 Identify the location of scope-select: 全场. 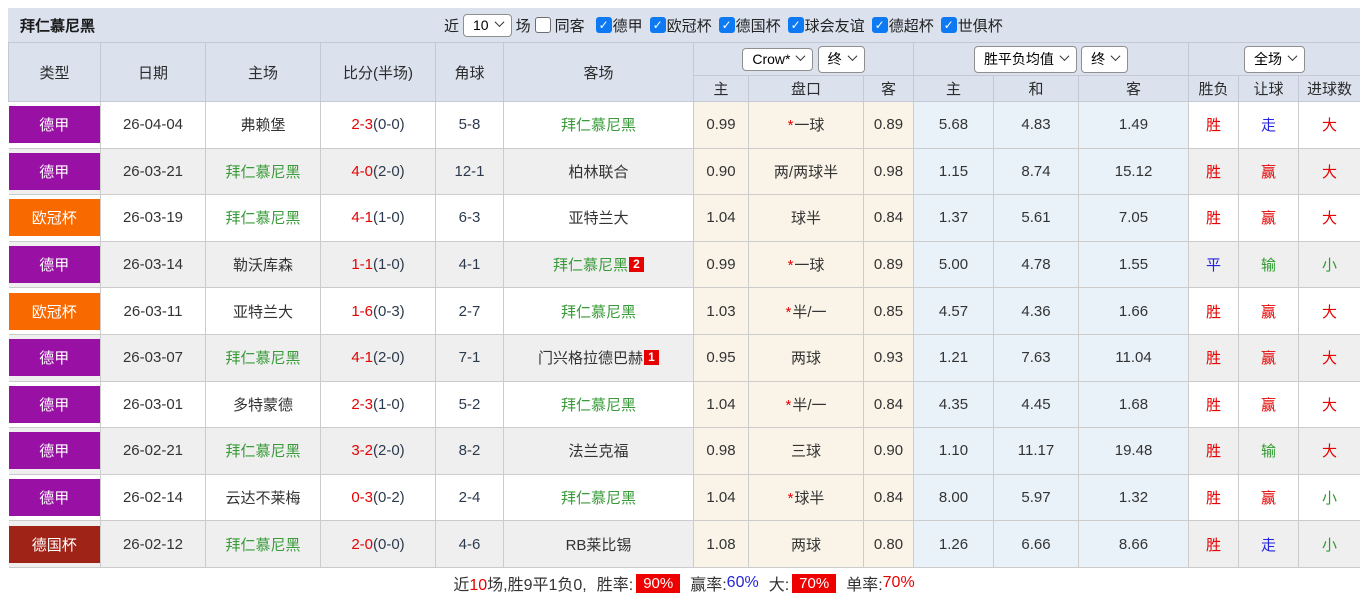
(1274, 59).